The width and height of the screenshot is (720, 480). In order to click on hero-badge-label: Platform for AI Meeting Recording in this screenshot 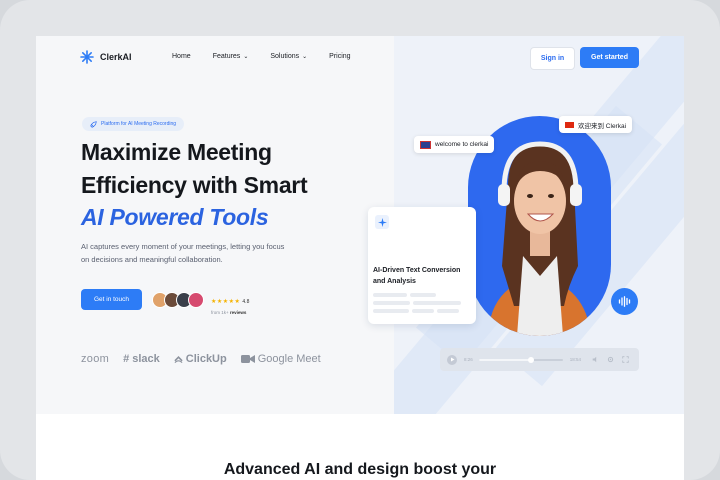, I will do `click(139, 124)`.